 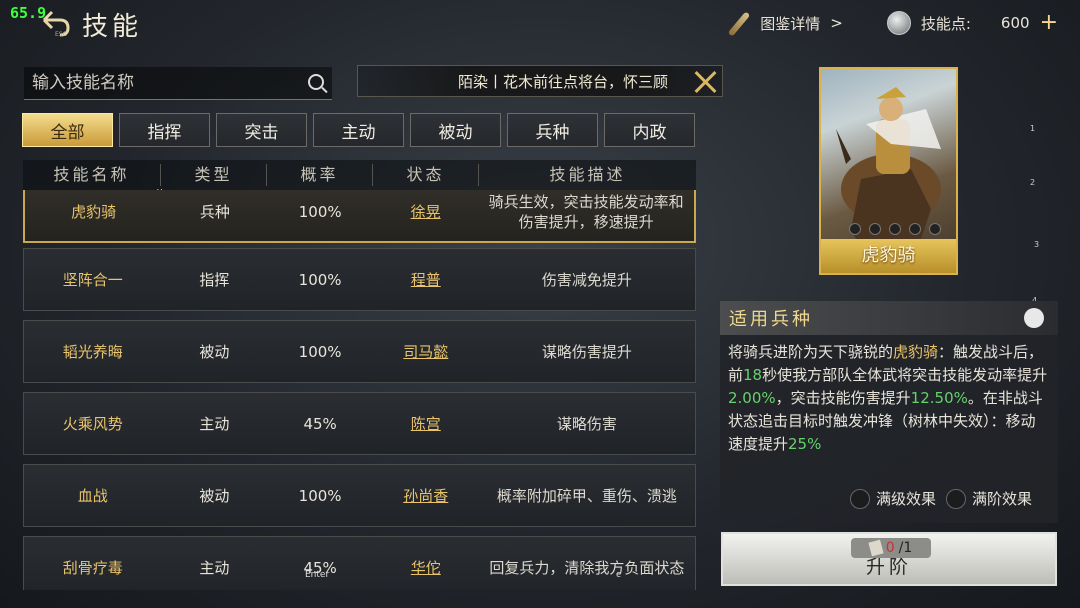 What do you see at coordinates (426, 567) in the screenshot?
I see `skill-owner-link: 华佗` at bounding box center [426, 567].